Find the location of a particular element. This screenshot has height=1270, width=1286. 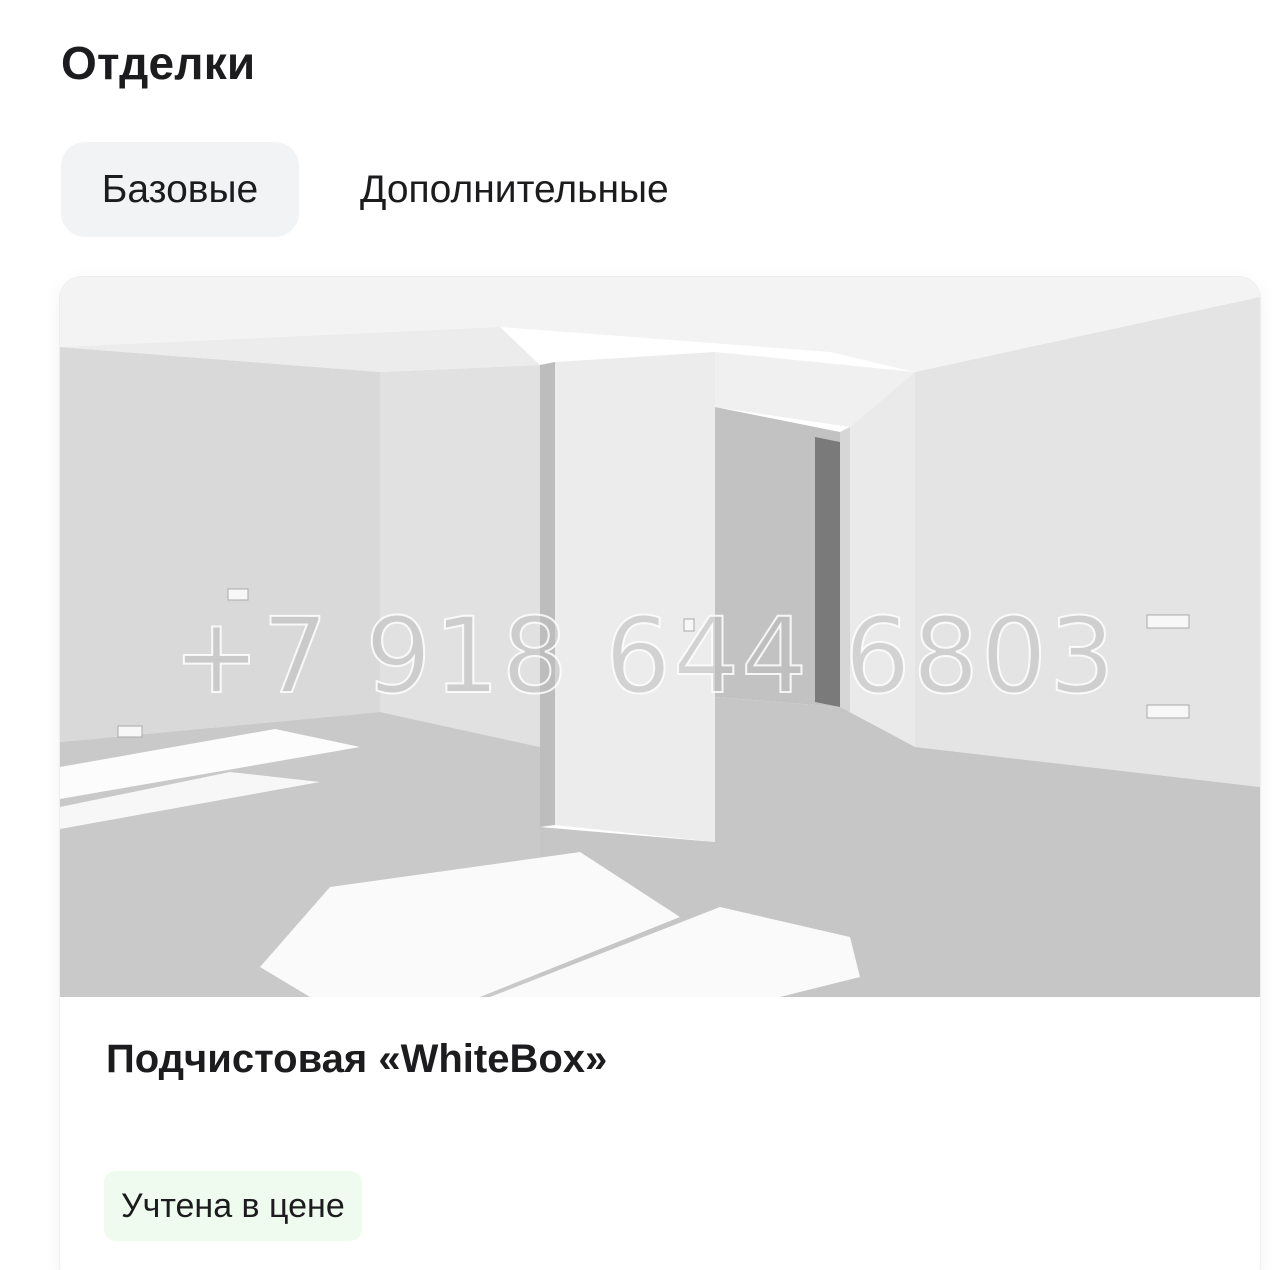

finish-title: Подчистовая «WhiteBox» is located at coordinates (357, 1059).